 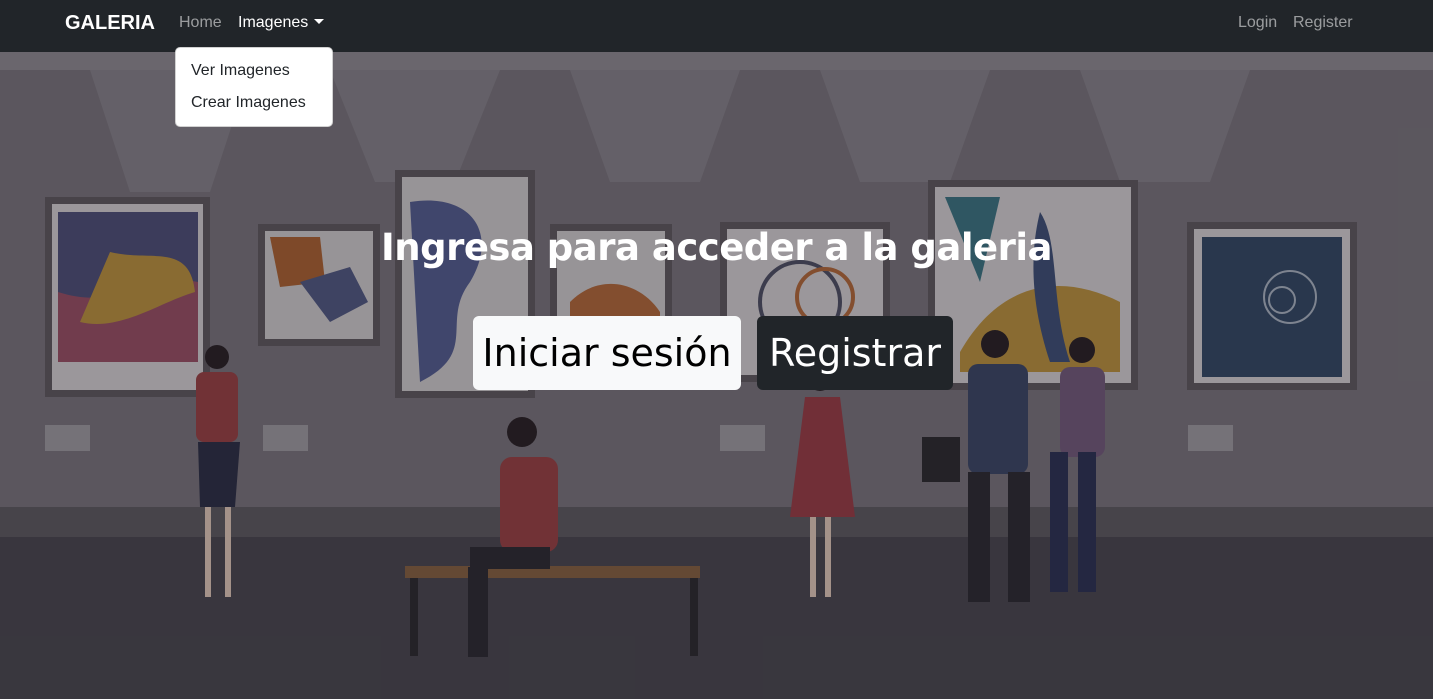 What do you see at coordinates (607, 353) in the screenshot?
I see `login-button: Iniciar sesión` at bounding box center [607, 353].